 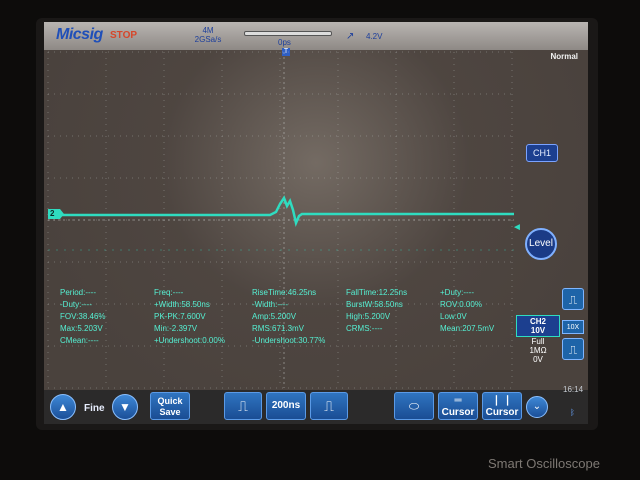 What do you see at coordinates (189, 340) in the screenshot?
I see `meas-pos-undershoot: +Undershoot:0.00%` at bounding box center [189, 340].